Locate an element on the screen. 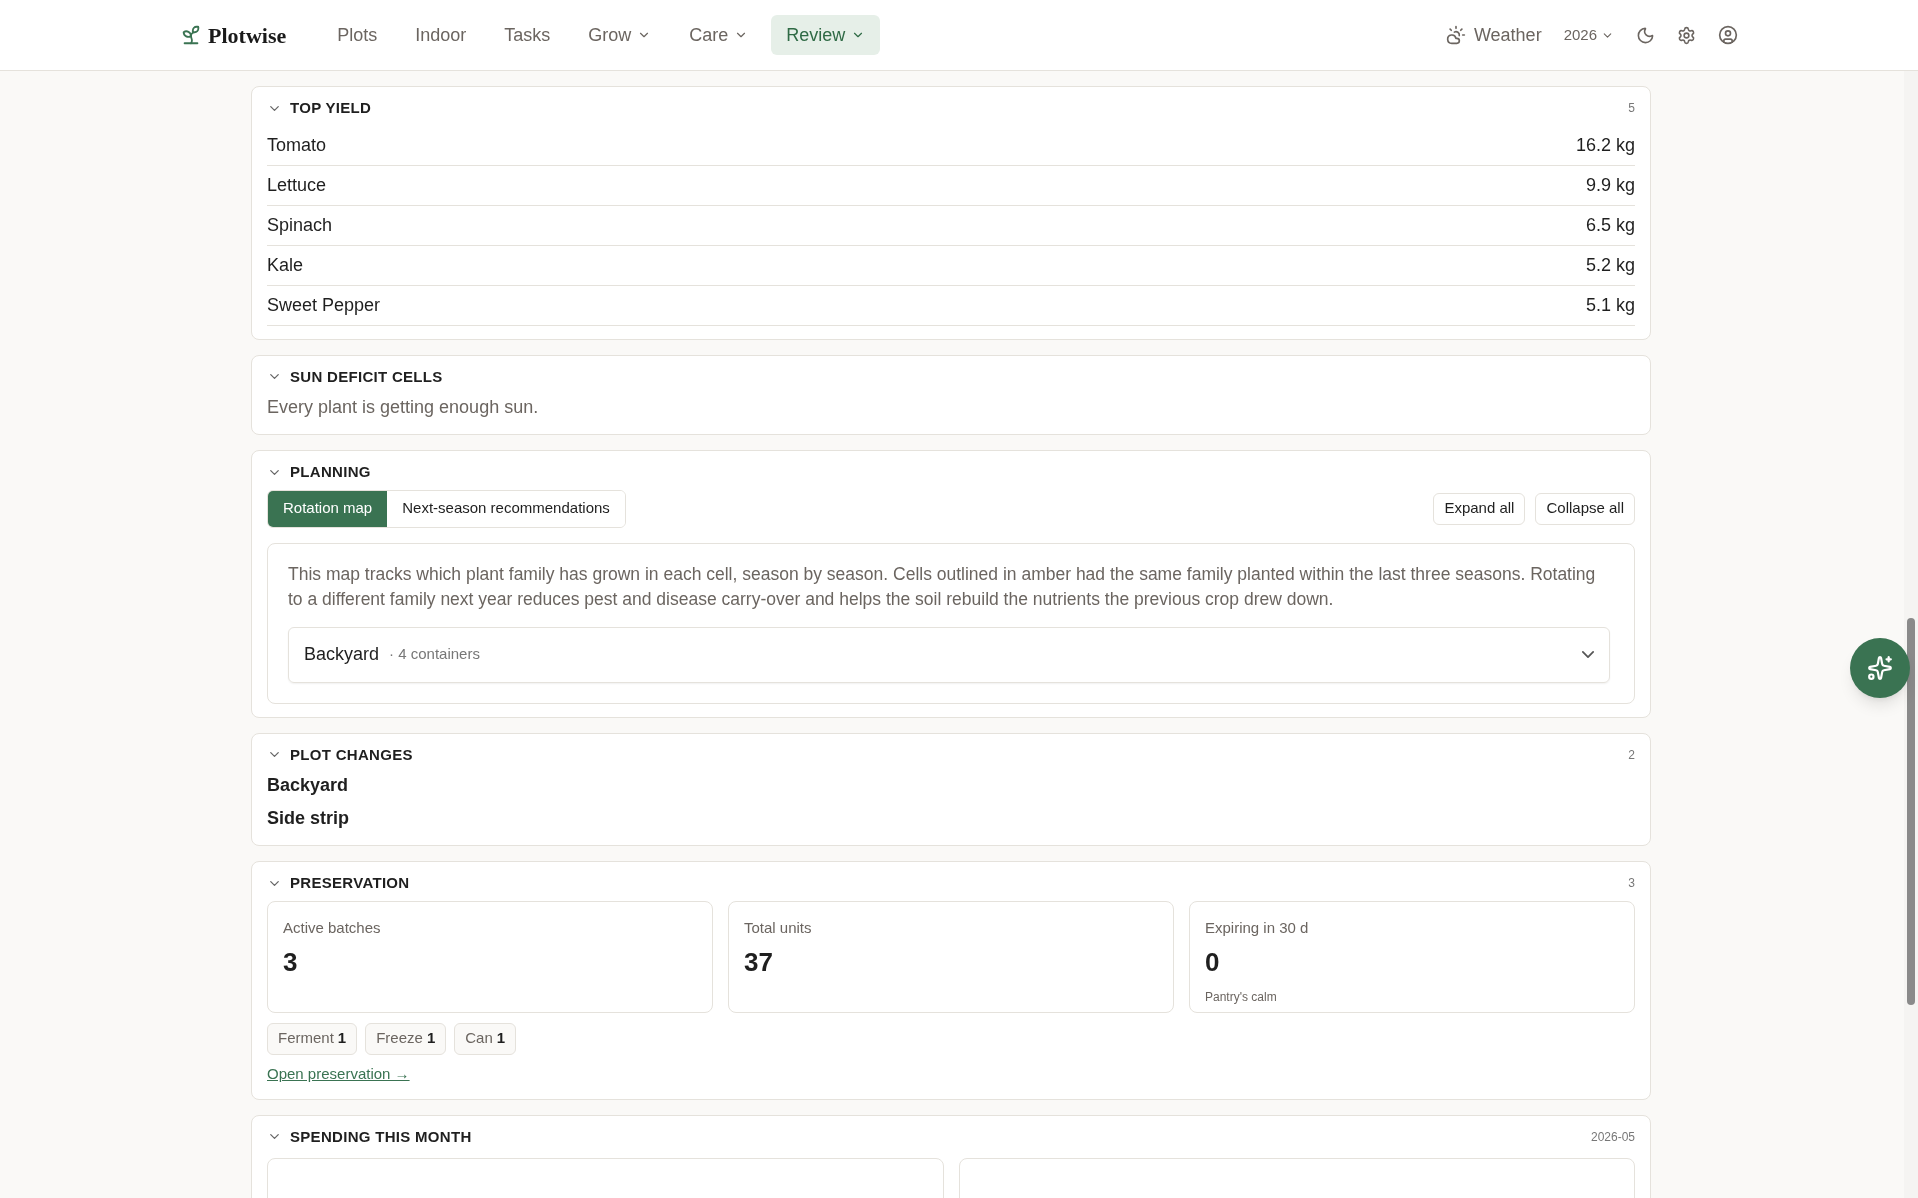  method-chip: Ferment 1 is located at coordinates (312, 1038).